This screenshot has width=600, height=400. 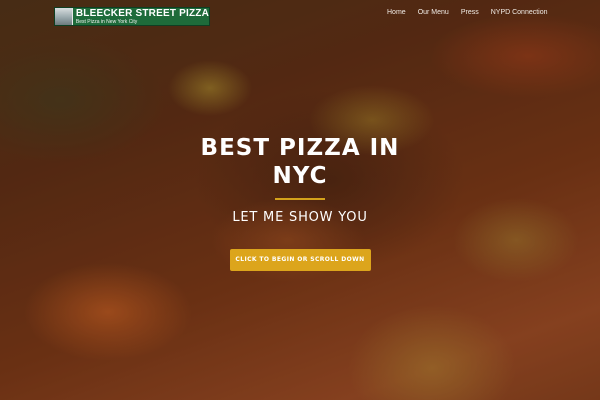 I want to click on logo-tagline: Best Pizza in New York City, so click(x=106, y=21).